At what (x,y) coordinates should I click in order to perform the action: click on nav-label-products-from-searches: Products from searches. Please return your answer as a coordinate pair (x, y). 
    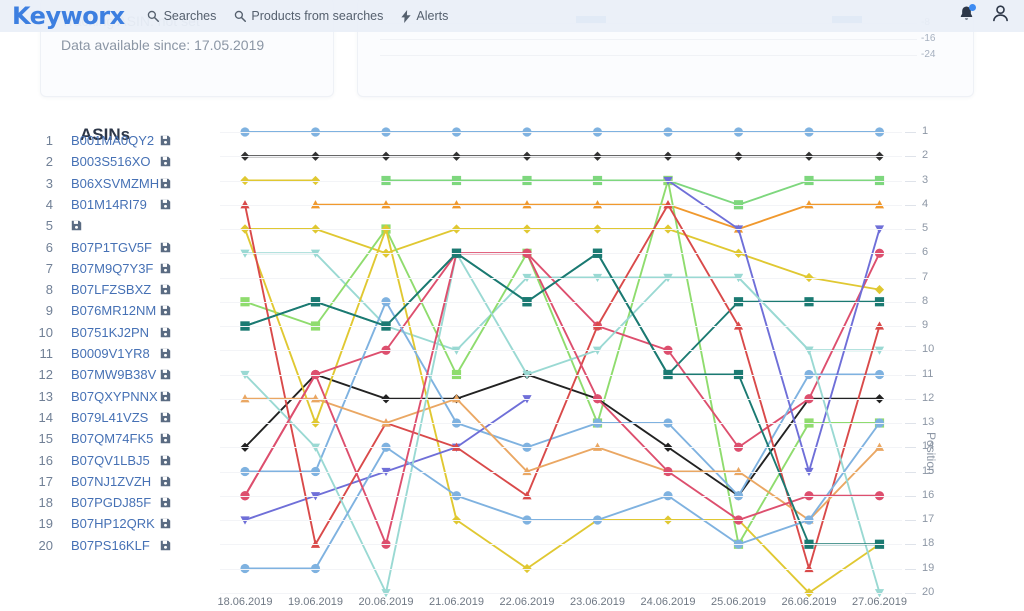
    Looking at the image, I should click on (317, 16).